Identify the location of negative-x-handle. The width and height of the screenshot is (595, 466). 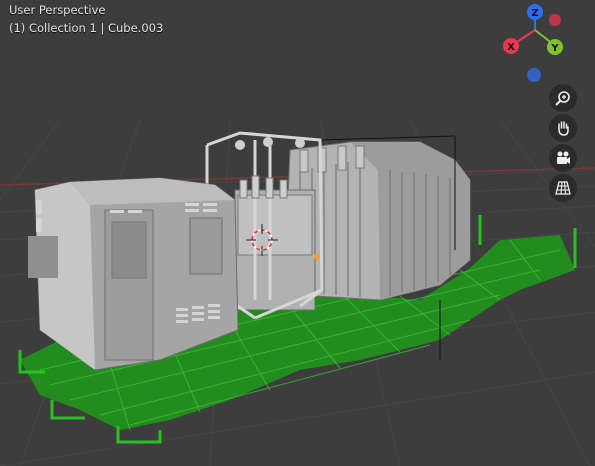
(555, 20).